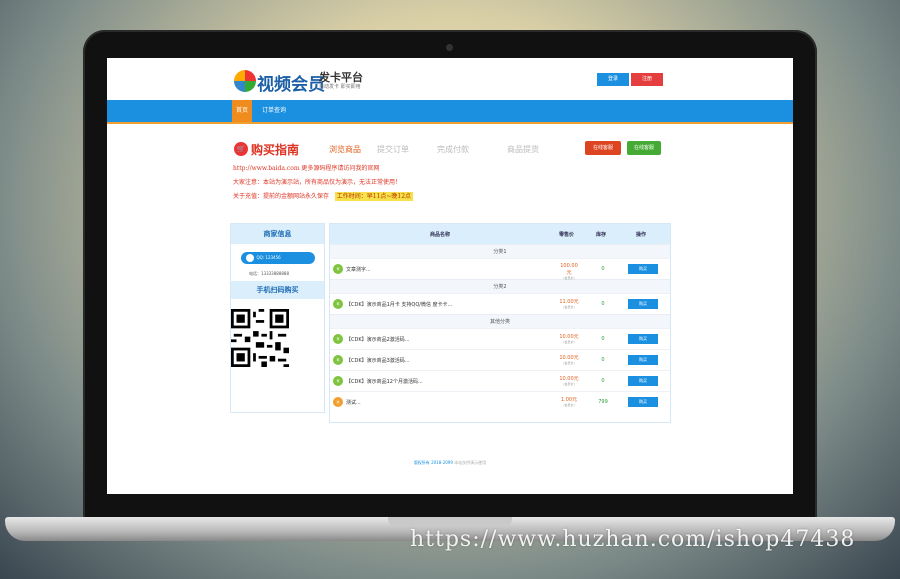 The height and width of the screenshot is (579, 900). What do you see at coordinates (569, 401) in the screenshot?
I see `product-price: 1.00元 (会员价)` at bounding box center [569, 401].